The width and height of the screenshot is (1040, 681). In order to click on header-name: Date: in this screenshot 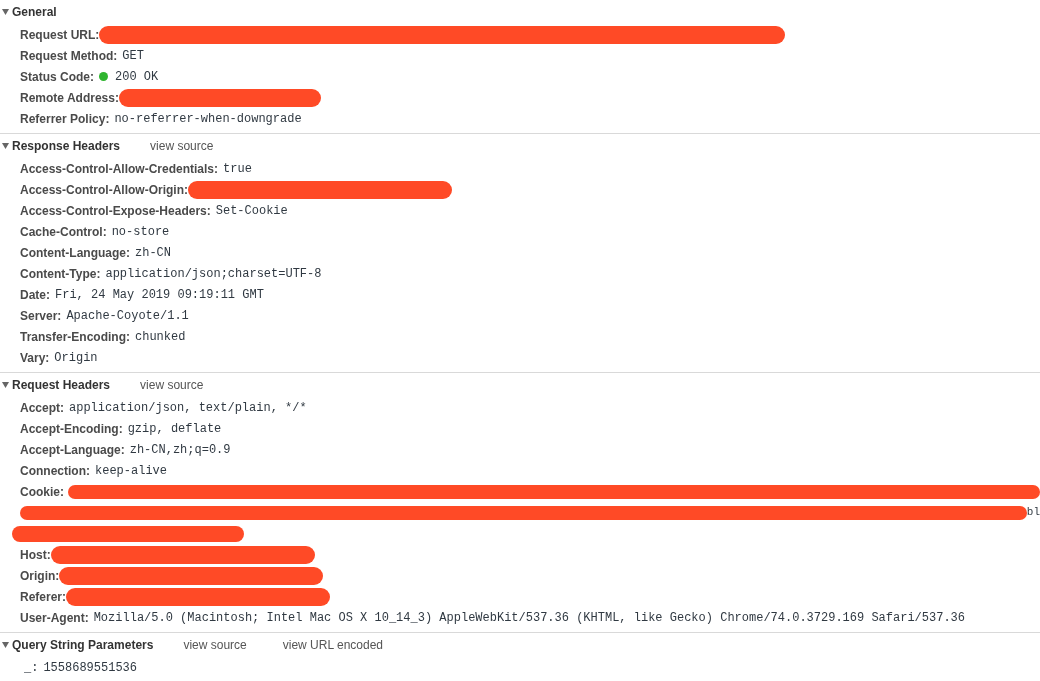, I will do `click(35, 295)`.